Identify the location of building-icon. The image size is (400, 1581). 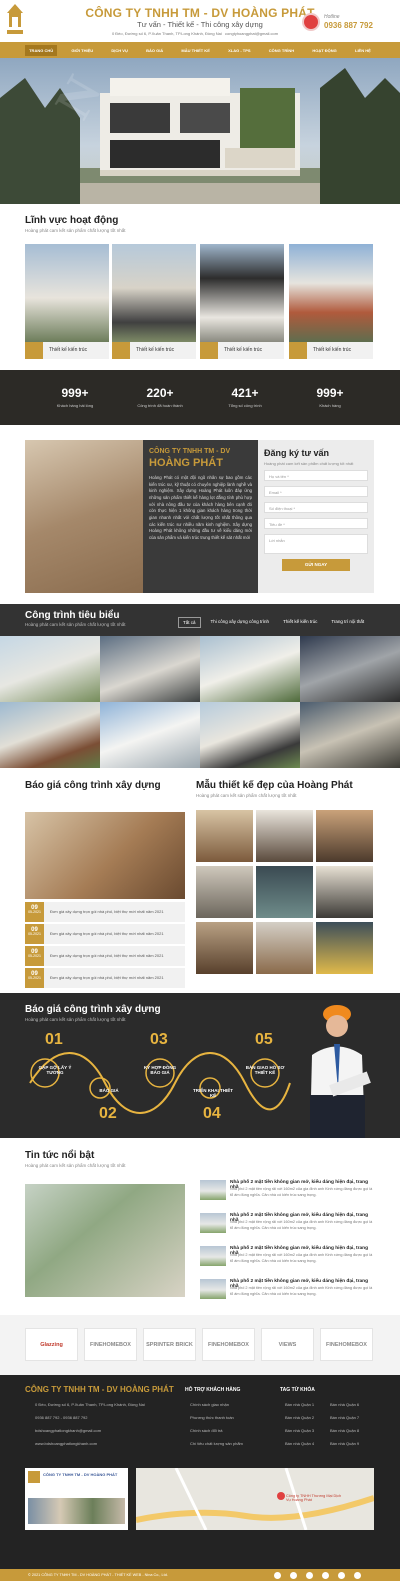
(298, 350).